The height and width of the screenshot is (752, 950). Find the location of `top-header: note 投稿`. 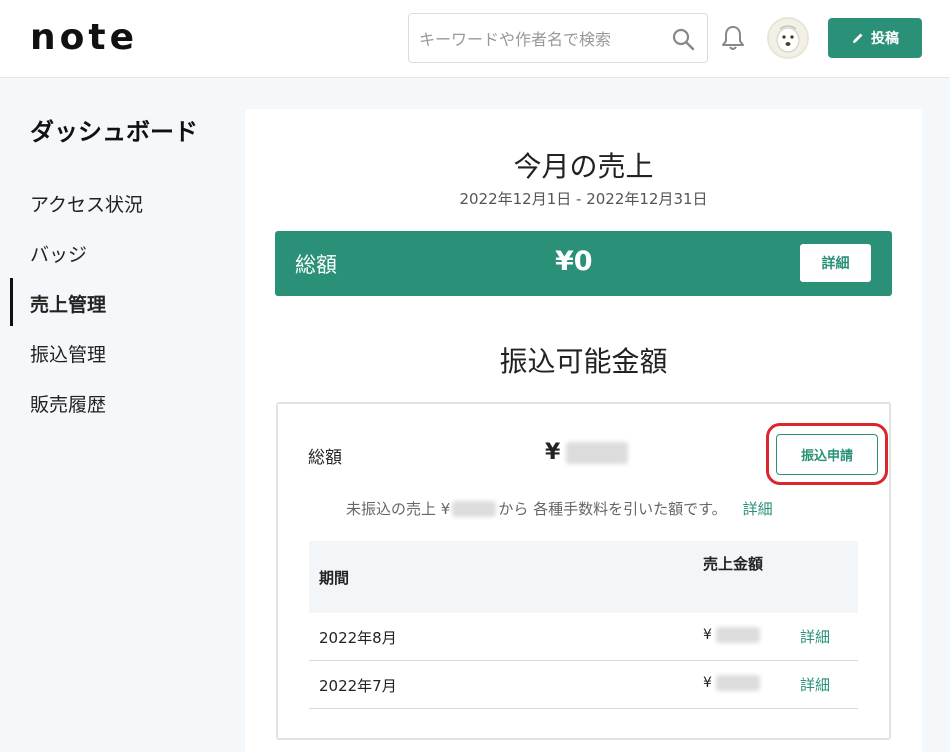

top-header: note 投稿 is located at coordinates (475, 39).